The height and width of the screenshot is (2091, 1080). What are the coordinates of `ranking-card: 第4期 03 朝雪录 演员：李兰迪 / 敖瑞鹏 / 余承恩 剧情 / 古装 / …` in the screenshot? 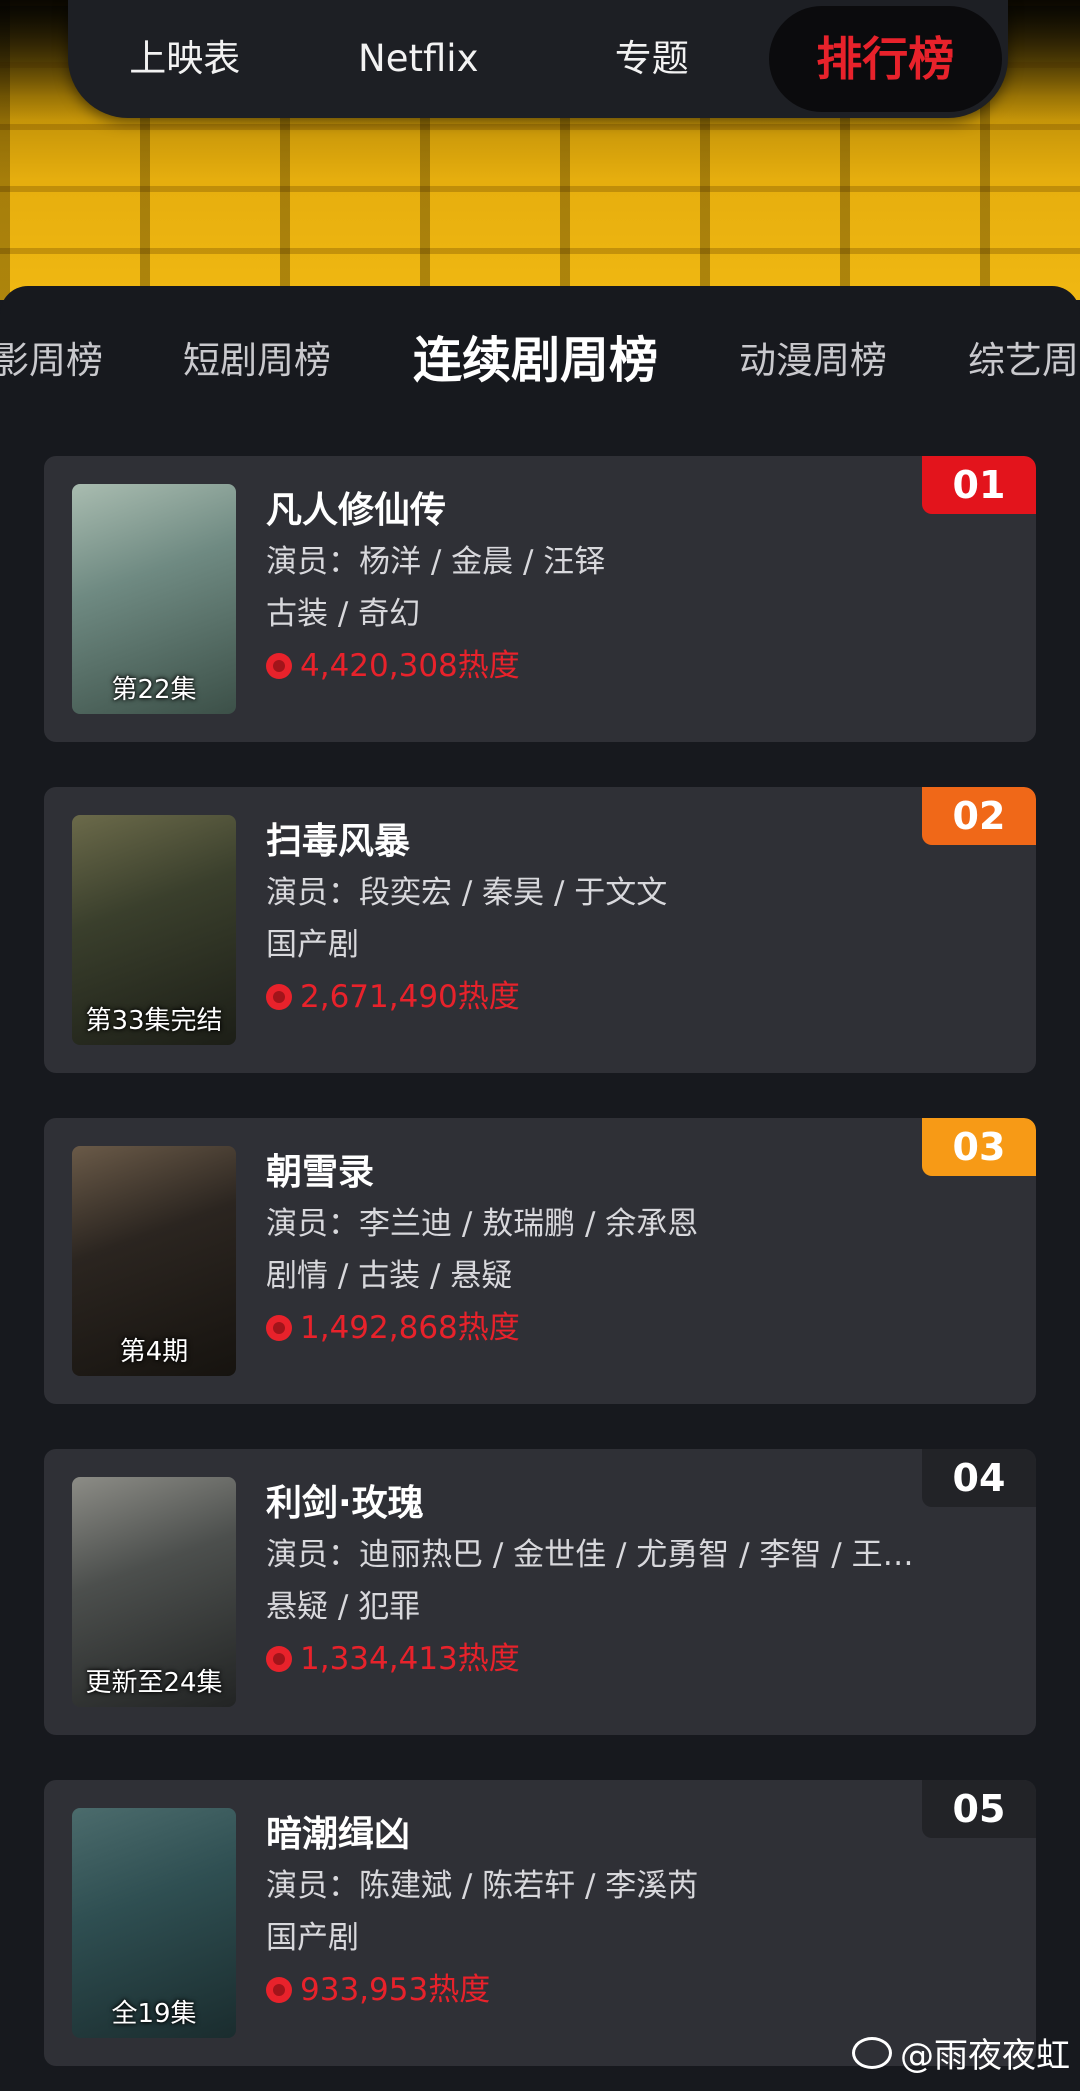 It's located at (540, 1261).